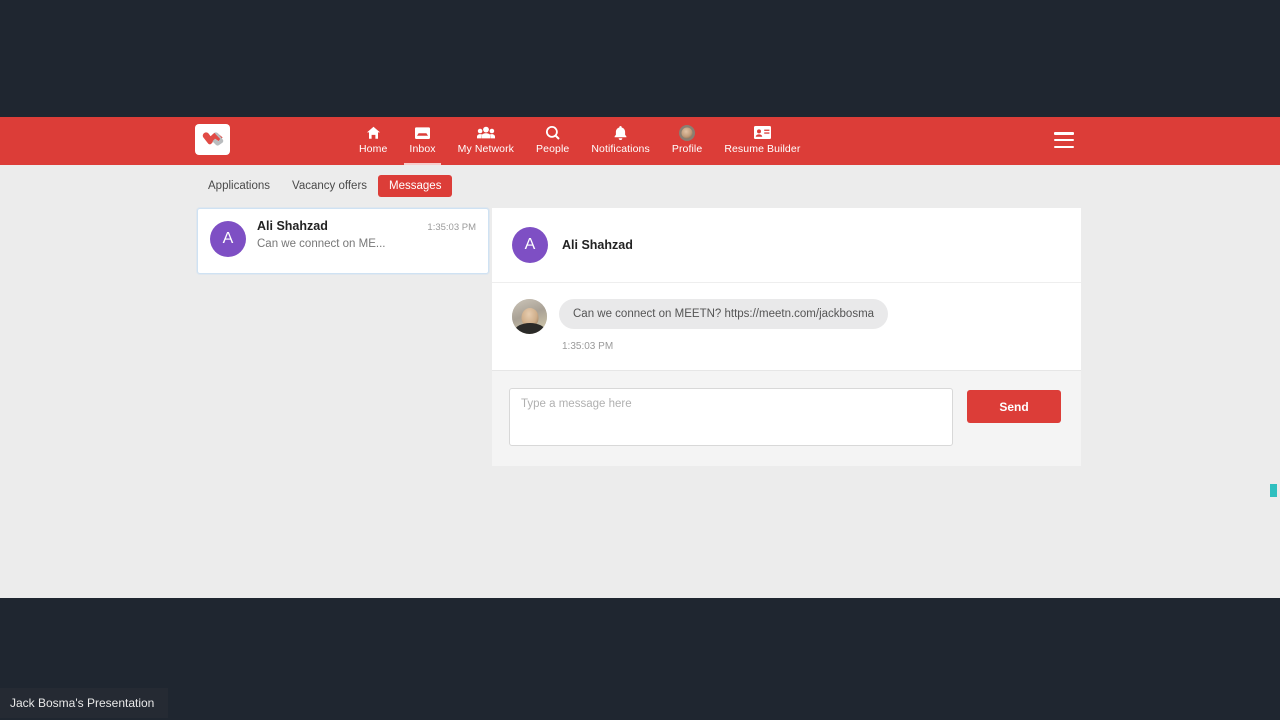 This screenshot has height=720, width=1280. I want to click on message-sender-avatar, so click(529, 316).